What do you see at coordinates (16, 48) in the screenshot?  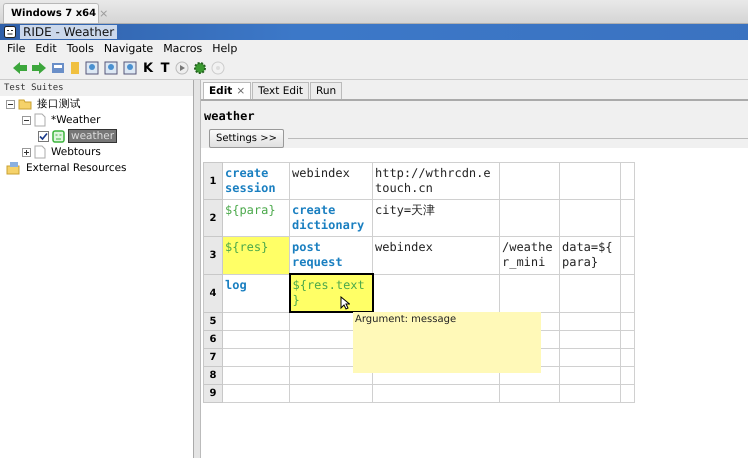 I see `menu-item: File` at bounding box center [16, 48].